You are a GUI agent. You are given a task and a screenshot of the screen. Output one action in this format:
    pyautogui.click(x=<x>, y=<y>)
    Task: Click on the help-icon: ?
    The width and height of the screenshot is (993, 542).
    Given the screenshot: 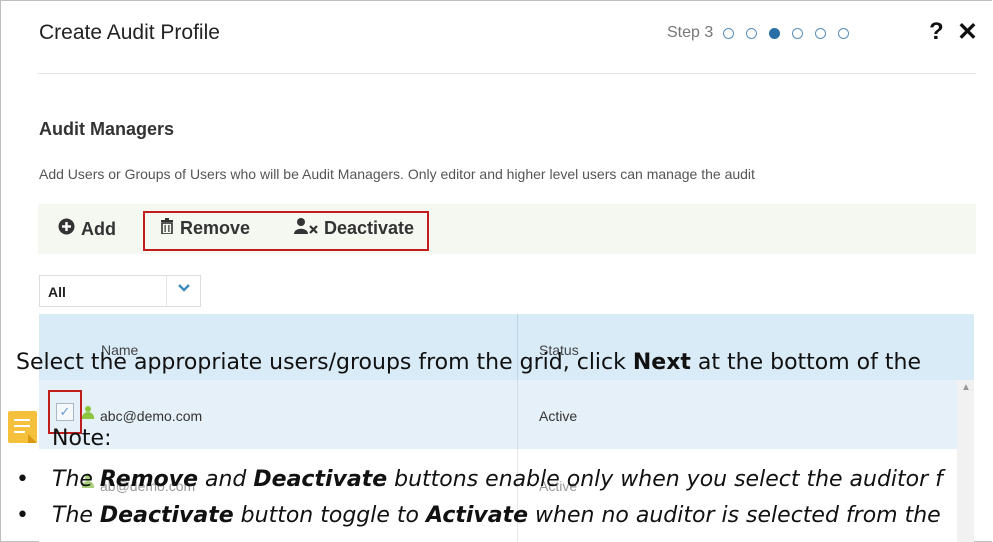 What is the action you would take?
    pyautogui.click(x=936, y=32)
    